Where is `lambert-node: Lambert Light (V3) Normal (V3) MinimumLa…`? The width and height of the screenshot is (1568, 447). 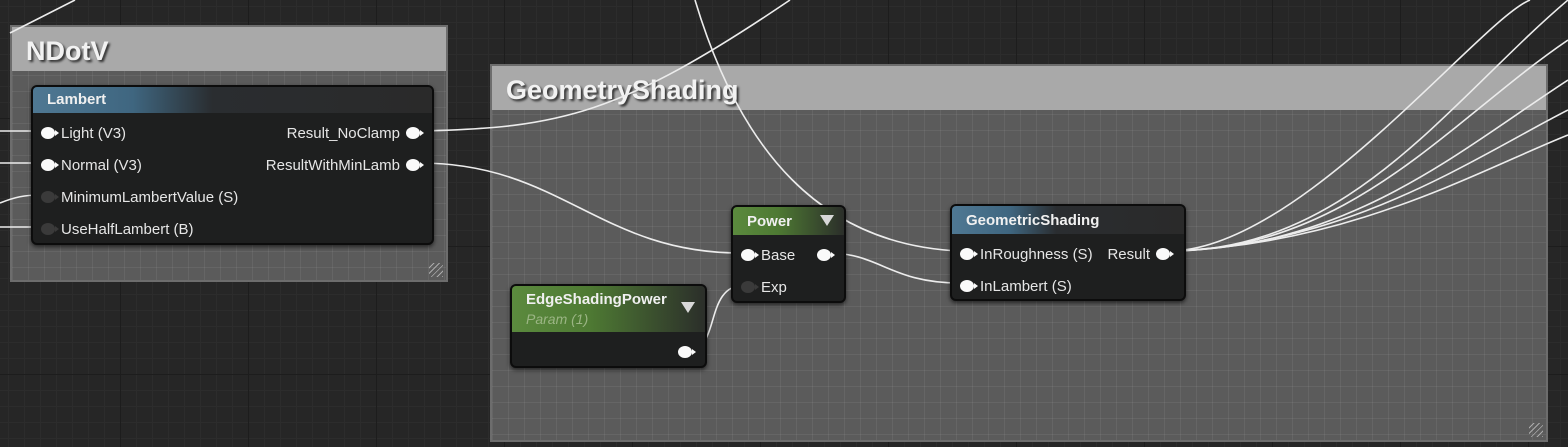 lambert-node: Lambert Light (V3) Normal (V3) MinimumLa… is located at coordinates (232, 165).